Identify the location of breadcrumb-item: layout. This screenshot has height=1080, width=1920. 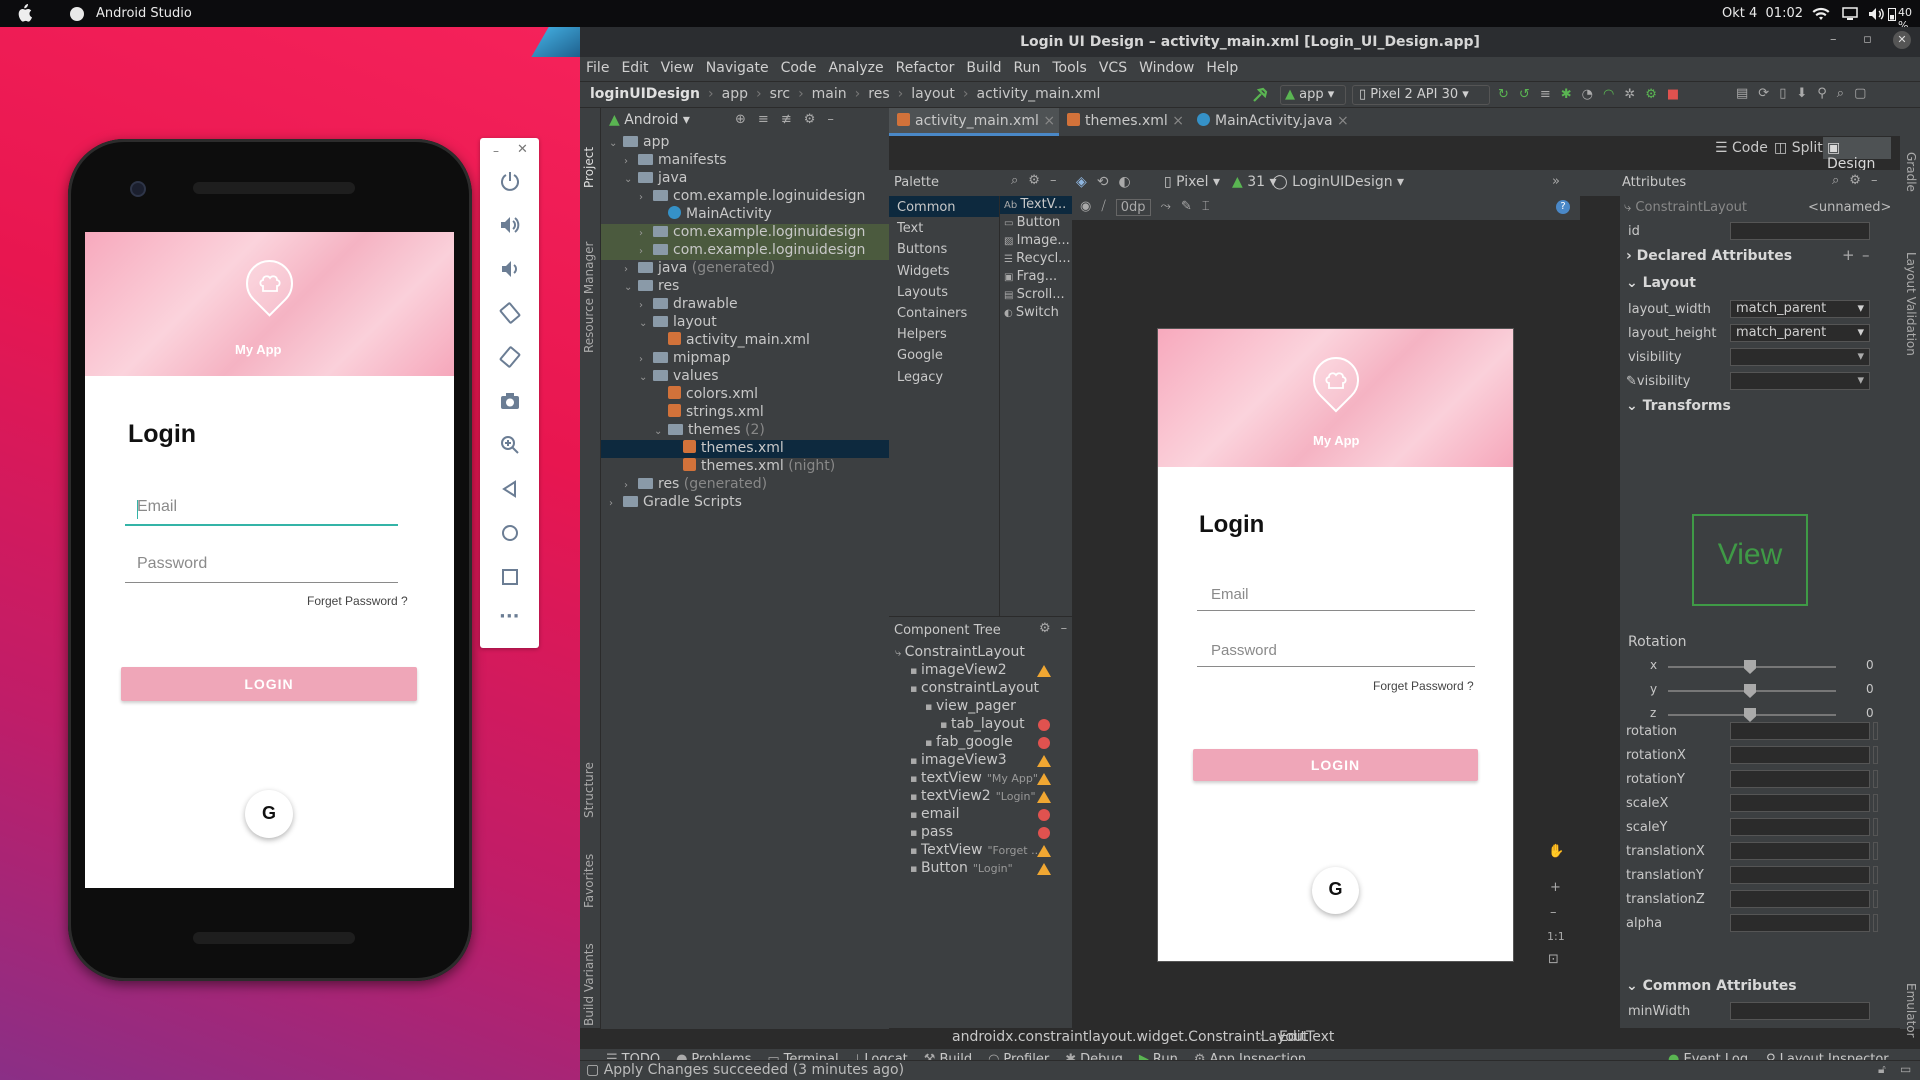
(933, 94).